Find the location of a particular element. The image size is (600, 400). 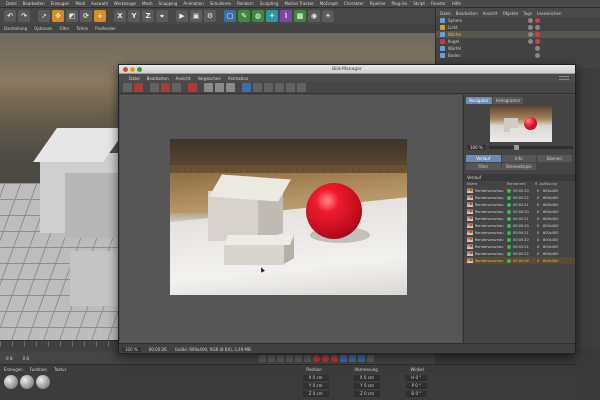

pv-menu-item: Vergleichen is located at coordinates (208, 78).